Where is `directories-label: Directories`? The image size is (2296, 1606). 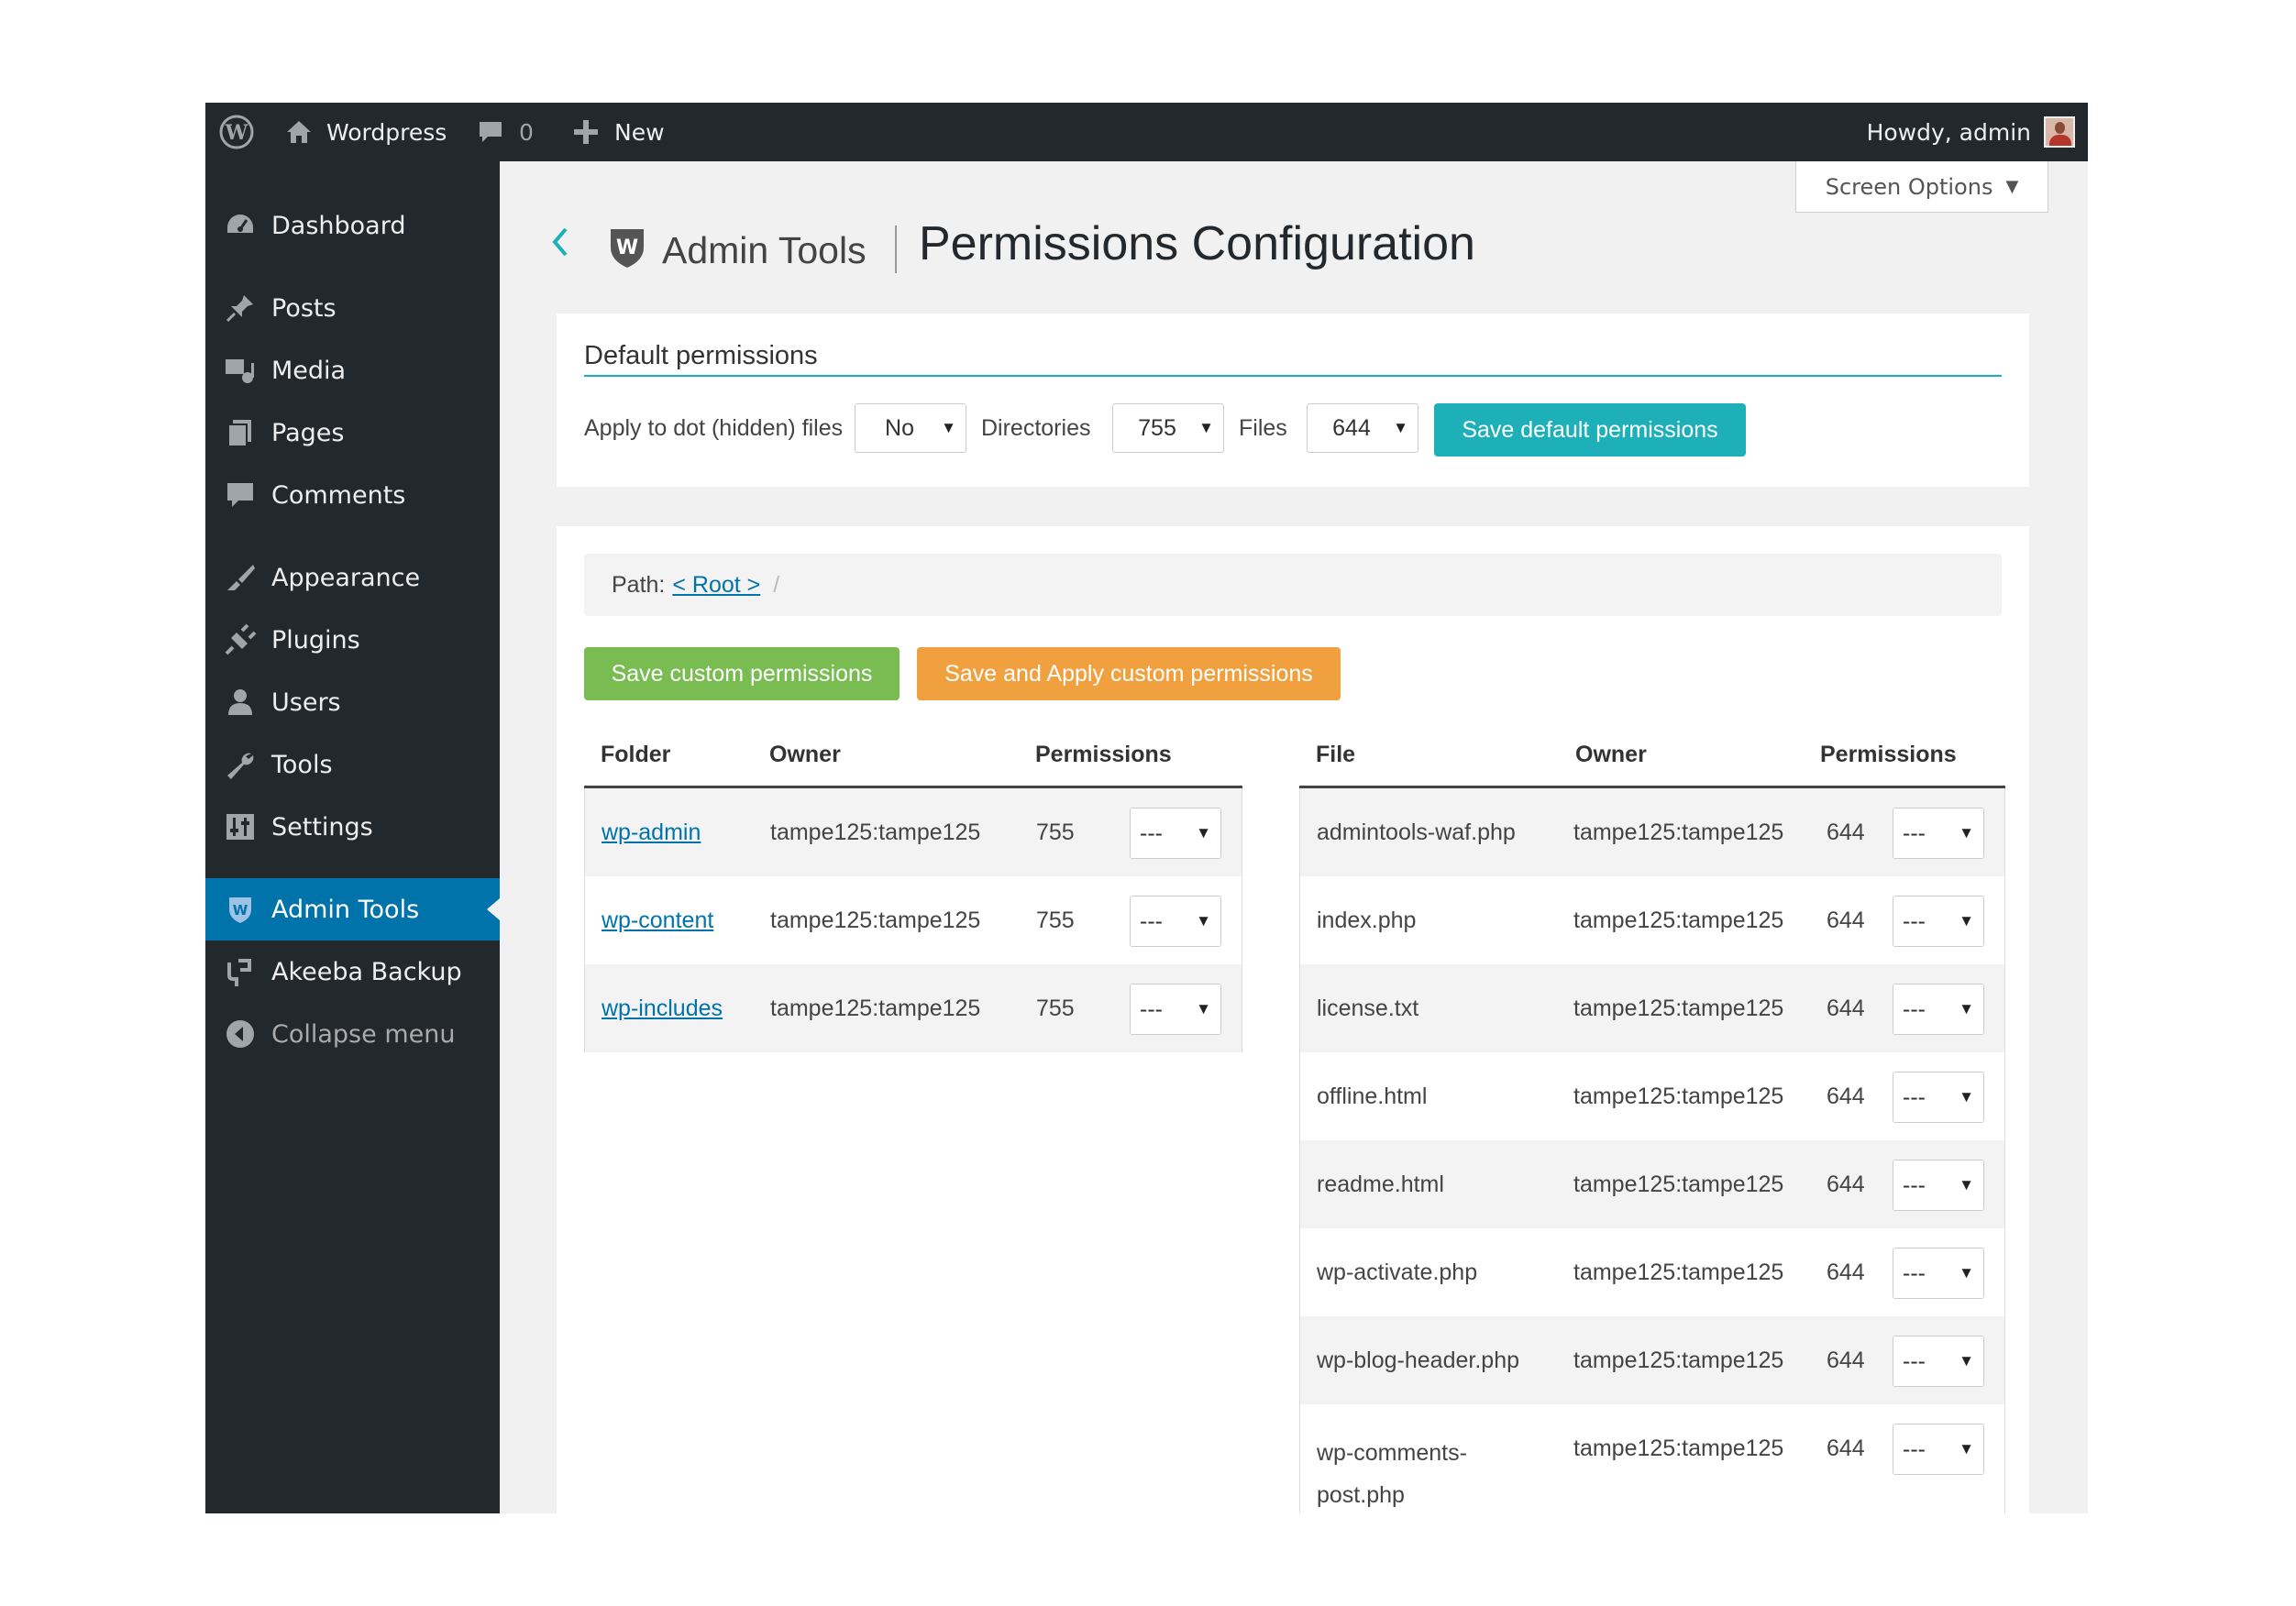 directories-label: Directories is located at coordinates (1036, 428).